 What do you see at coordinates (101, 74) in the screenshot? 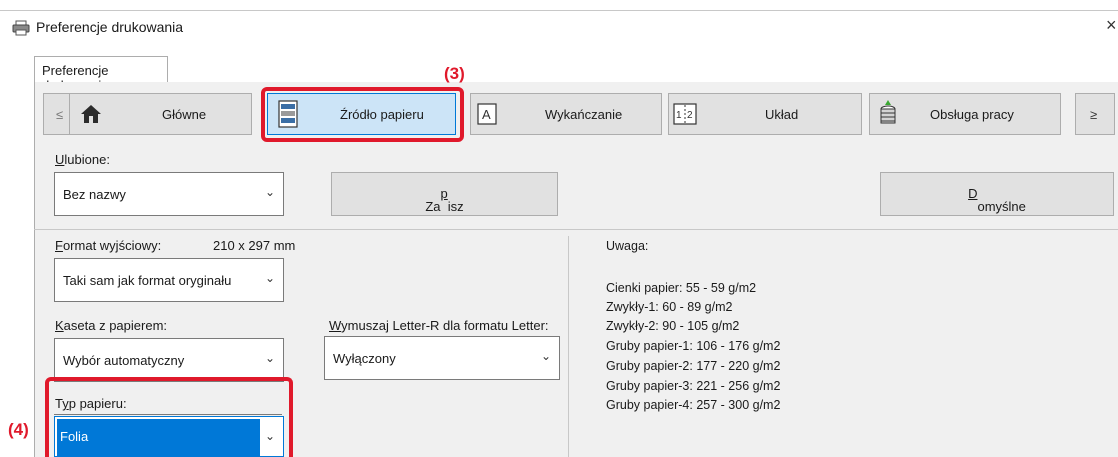
I see `tab-printing-preferences: Preferencje drukowania` at bounding box center [101, 74].